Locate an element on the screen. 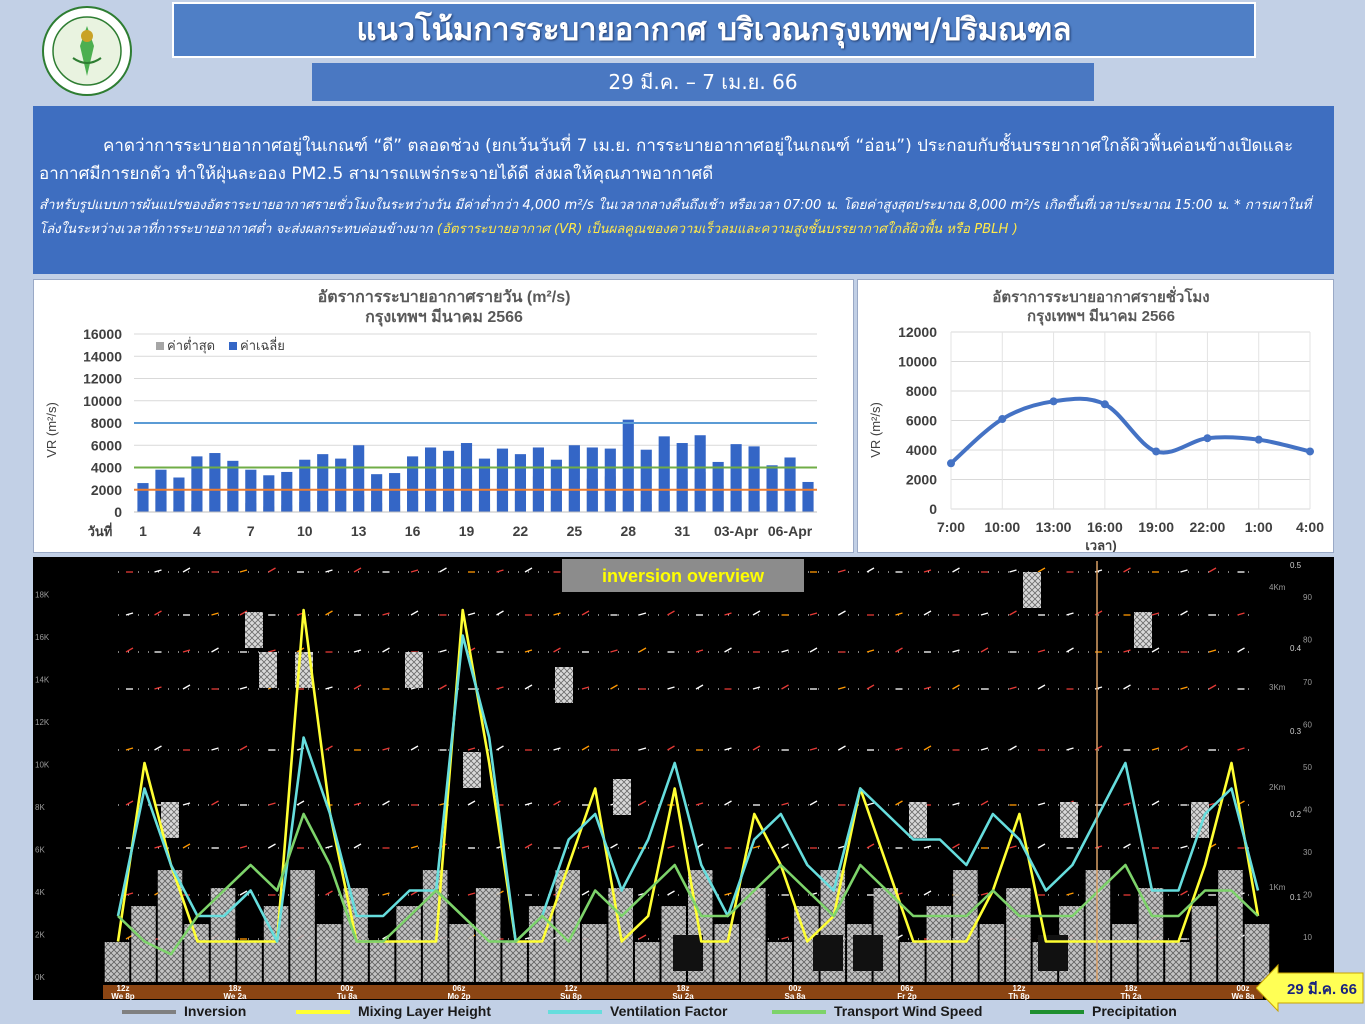  hourly-x-tick-label: 10:00 is located at coordinates (1002, 527).